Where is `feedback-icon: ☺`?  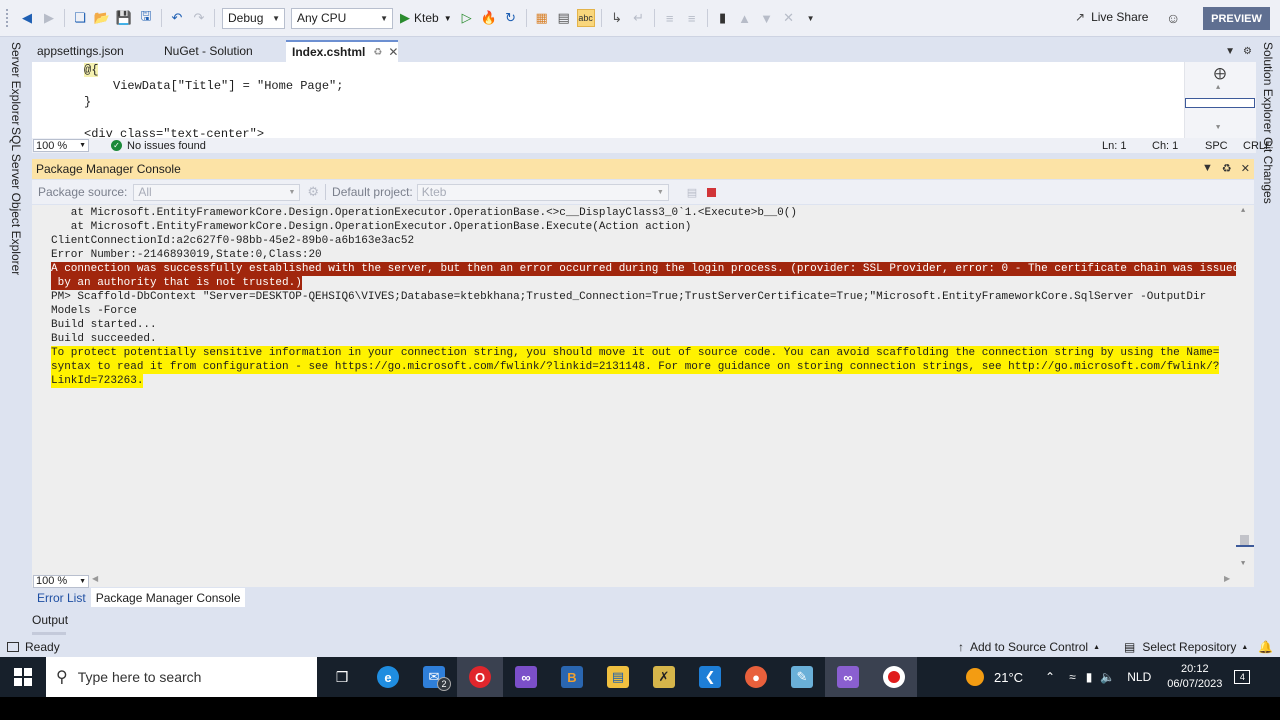
feedback-icon: ☺ is located at coordinates (1173, 18).